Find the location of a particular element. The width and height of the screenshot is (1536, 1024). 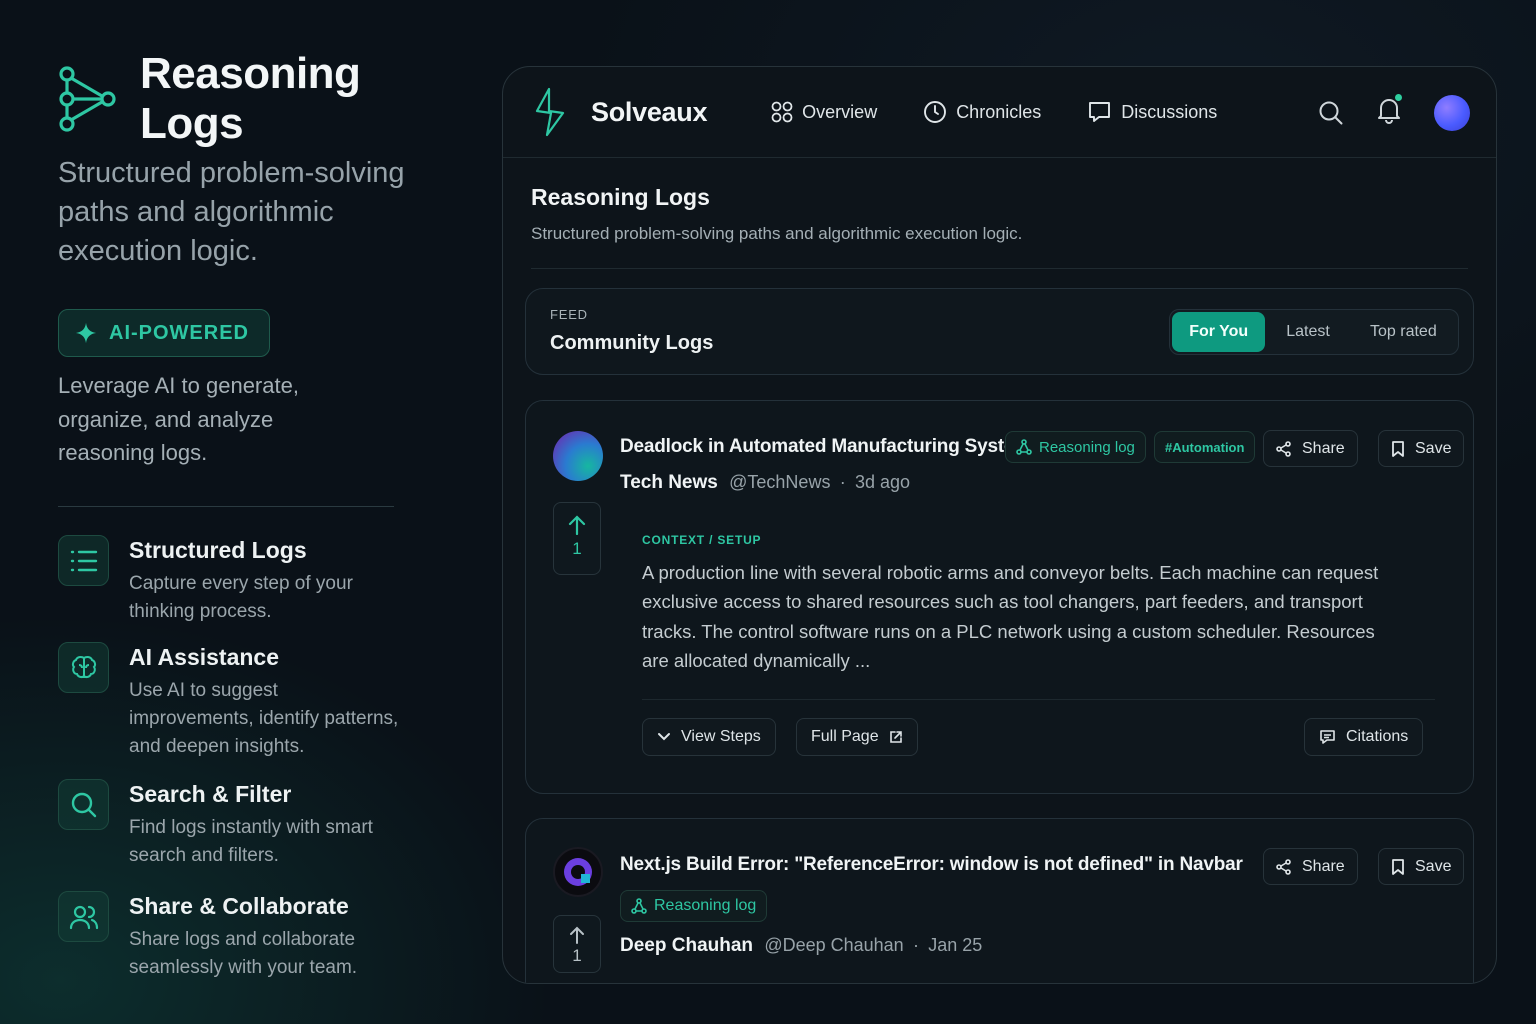

clock-icon is located at coordinates (935, 112).